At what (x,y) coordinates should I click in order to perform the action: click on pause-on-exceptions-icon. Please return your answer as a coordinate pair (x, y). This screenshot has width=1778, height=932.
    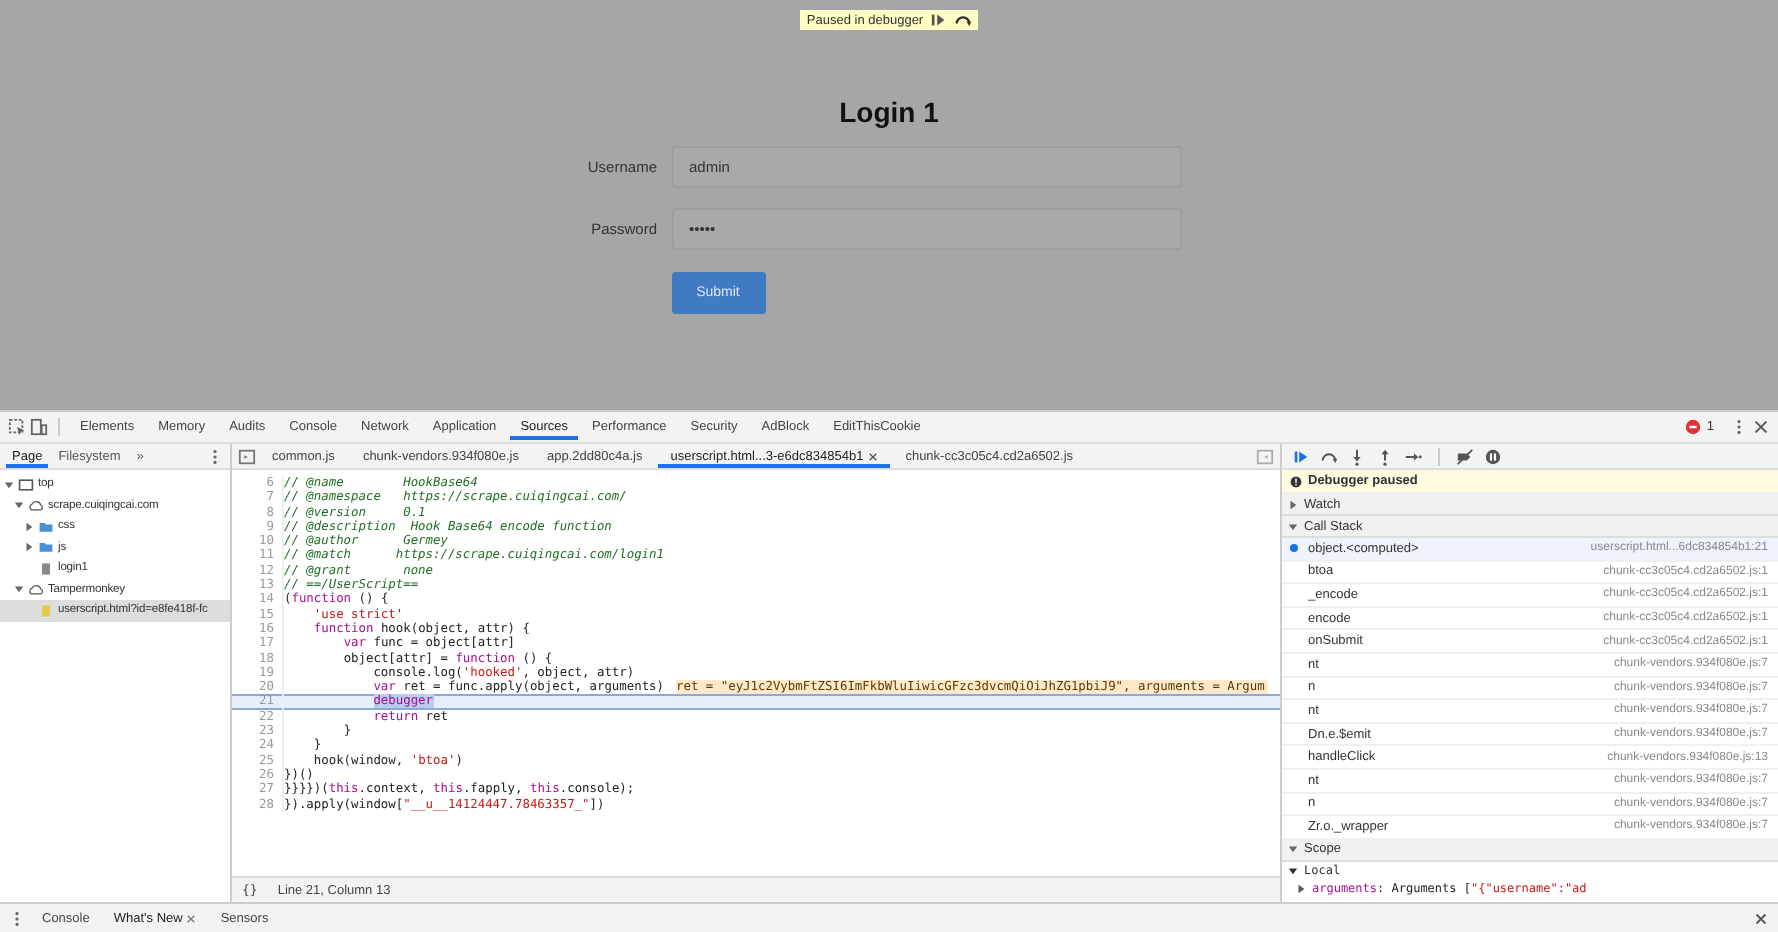
    Looking at the image, I should click on (1493, 456).